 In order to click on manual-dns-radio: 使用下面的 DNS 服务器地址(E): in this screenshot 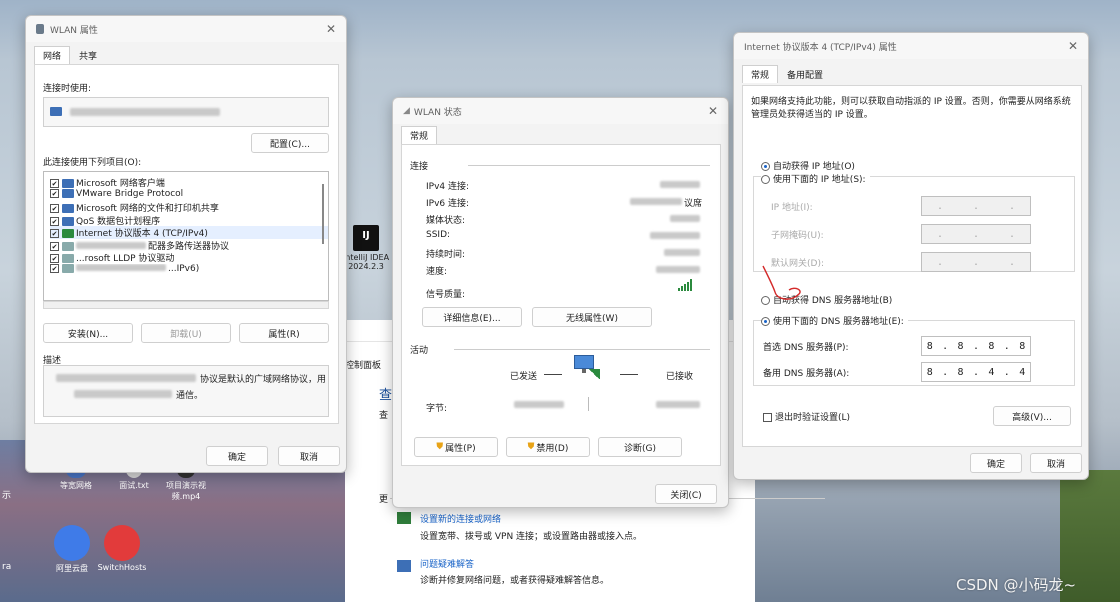, I will do `click(834, 320)`.